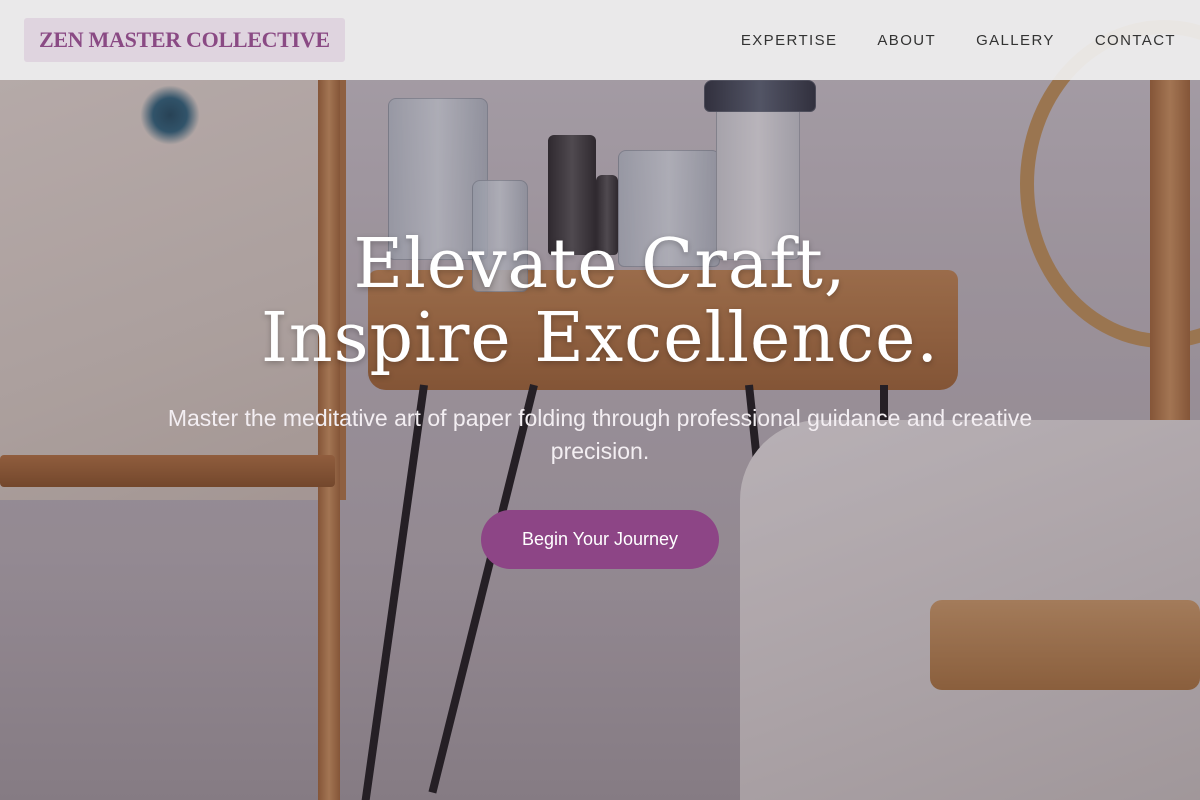 The height and width of the screenshot is (800, 1200). Describe the element at coordinates (1135, 40) in the screenshot. I see `nav-link-contact: CONTACT` at that location.